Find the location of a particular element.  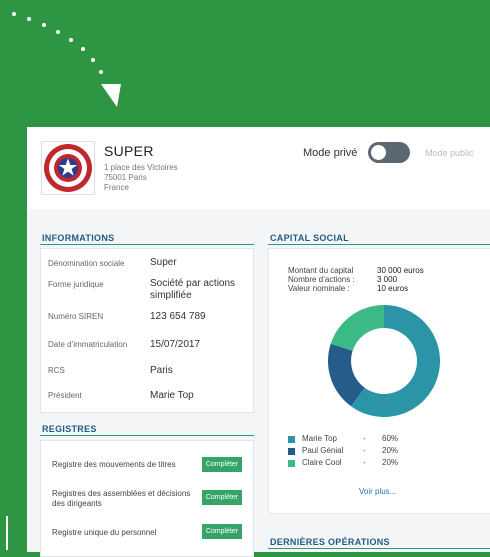

address-line: 1 place des Victoires is located at coordinates (141, 167).